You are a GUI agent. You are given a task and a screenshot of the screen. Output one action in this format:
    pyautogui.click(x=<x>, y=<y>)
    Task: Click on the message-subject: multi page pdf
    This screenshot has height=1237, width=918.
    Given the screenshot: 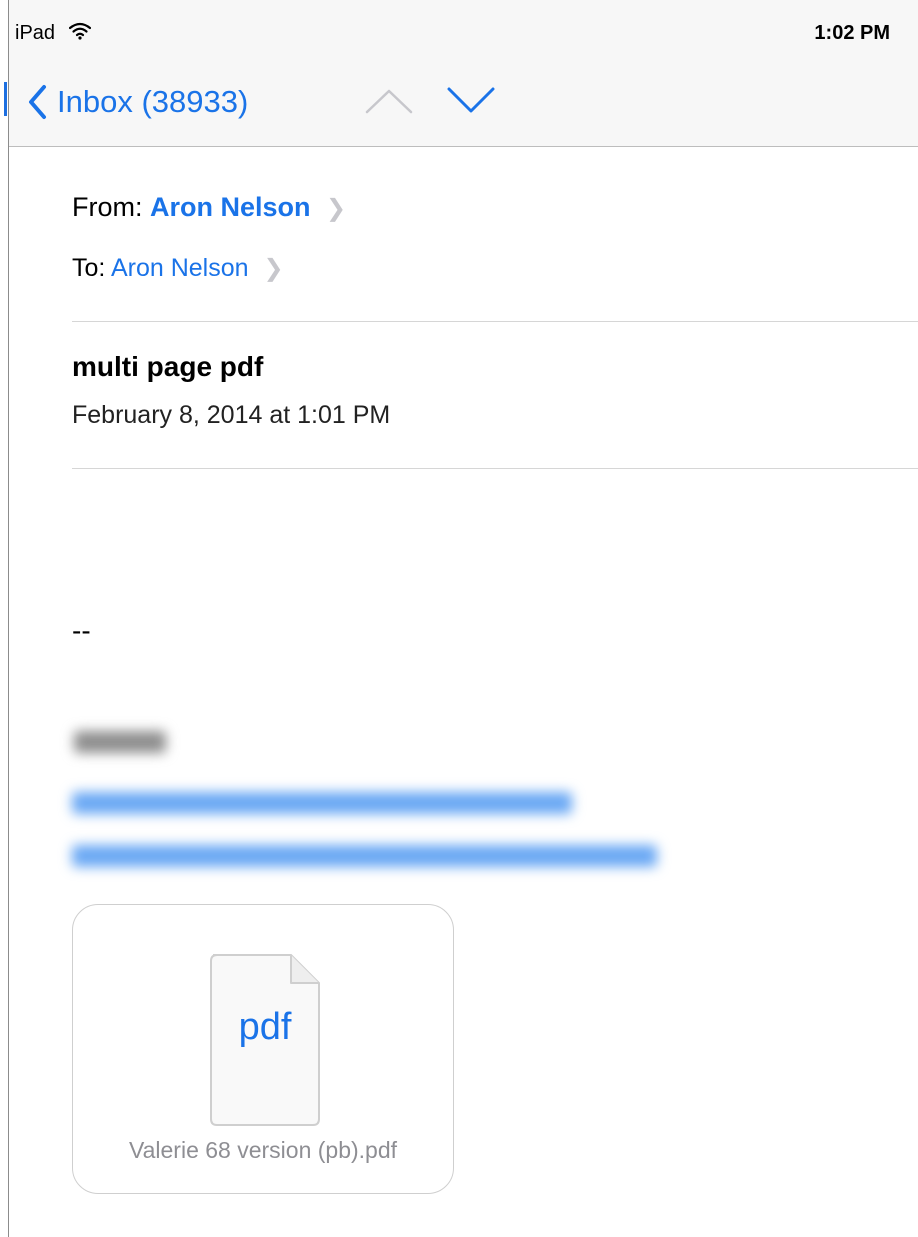 What is the action you would take?
    pyautogui.click(x=168, y=366)
    